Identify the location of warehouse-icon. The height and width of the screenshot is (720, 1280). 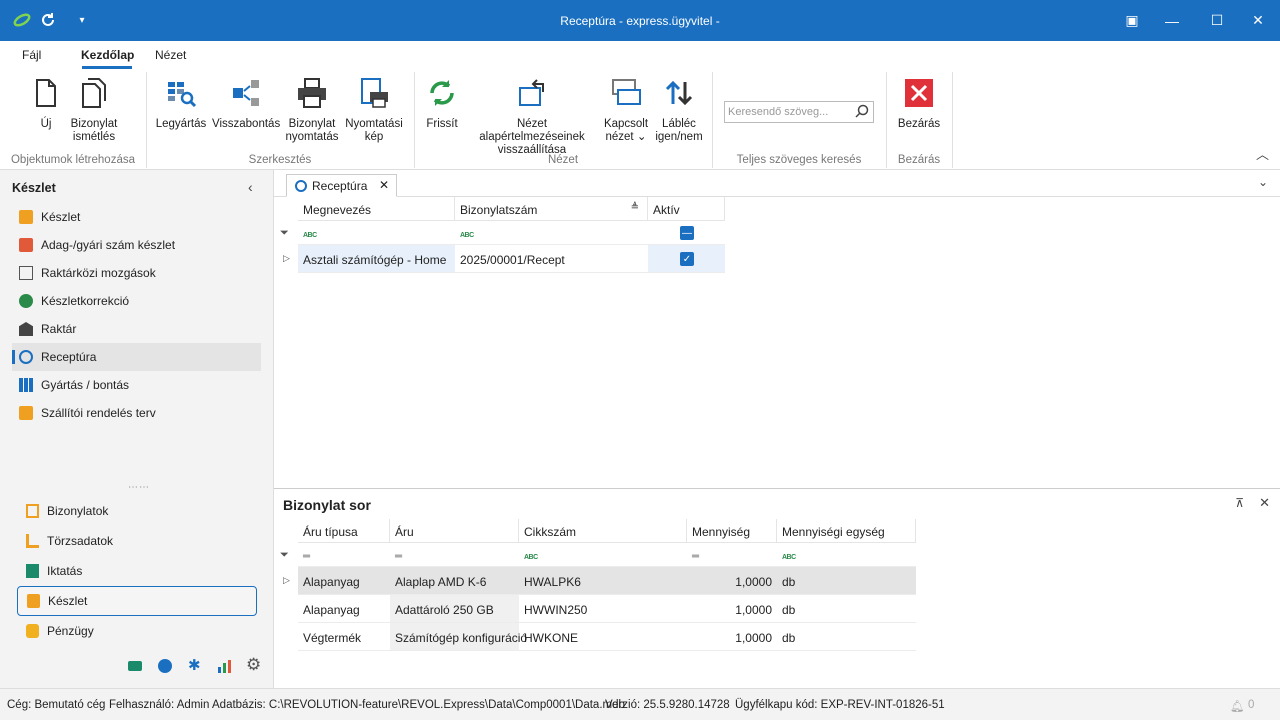
(26, 329).